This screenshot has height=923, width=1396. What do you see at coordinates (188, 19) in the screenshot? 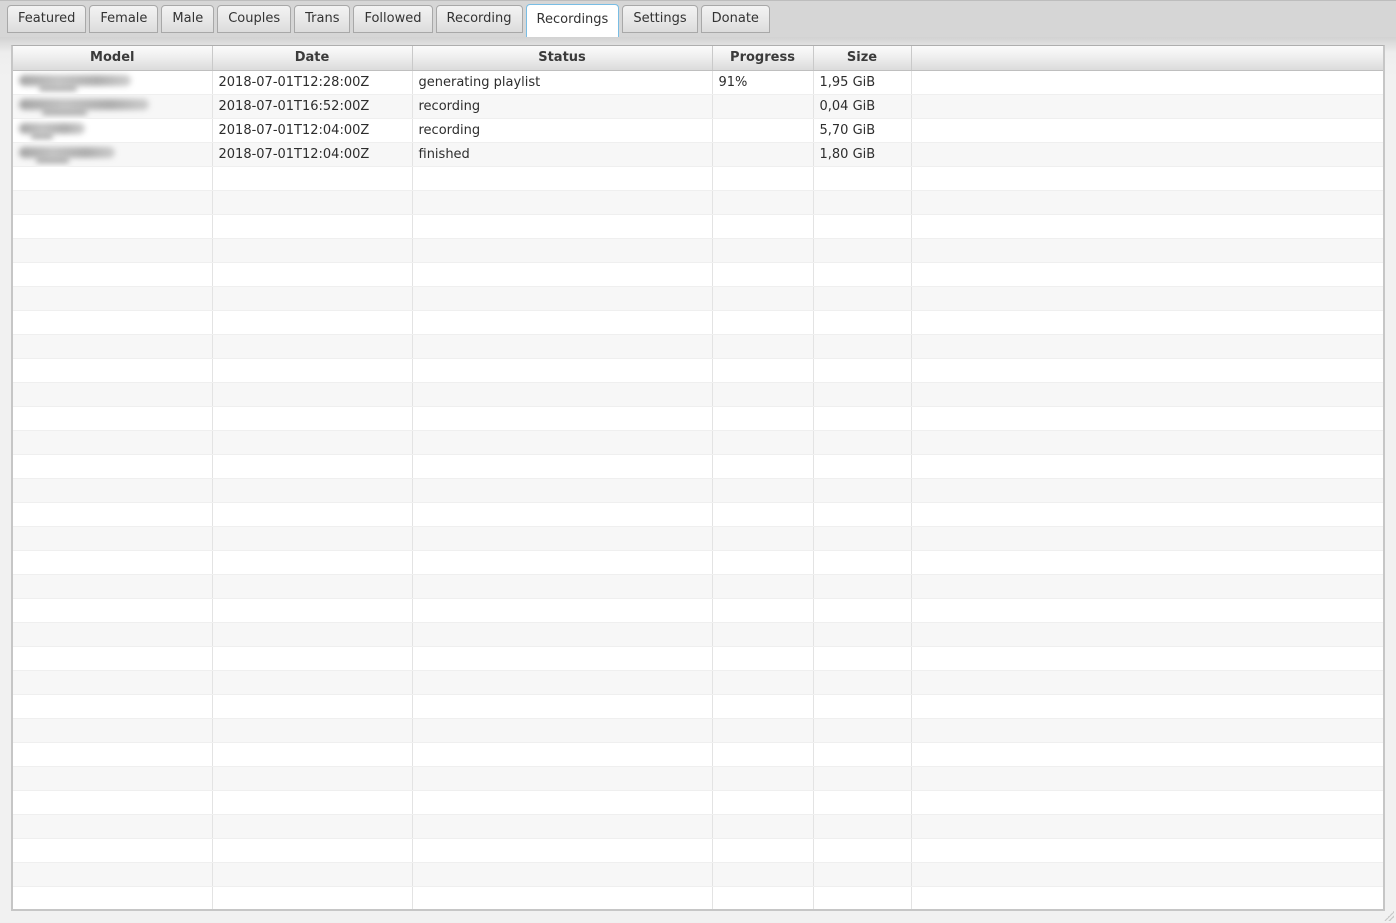
I see `tab-male: Male` at bounding box center [188, 19].